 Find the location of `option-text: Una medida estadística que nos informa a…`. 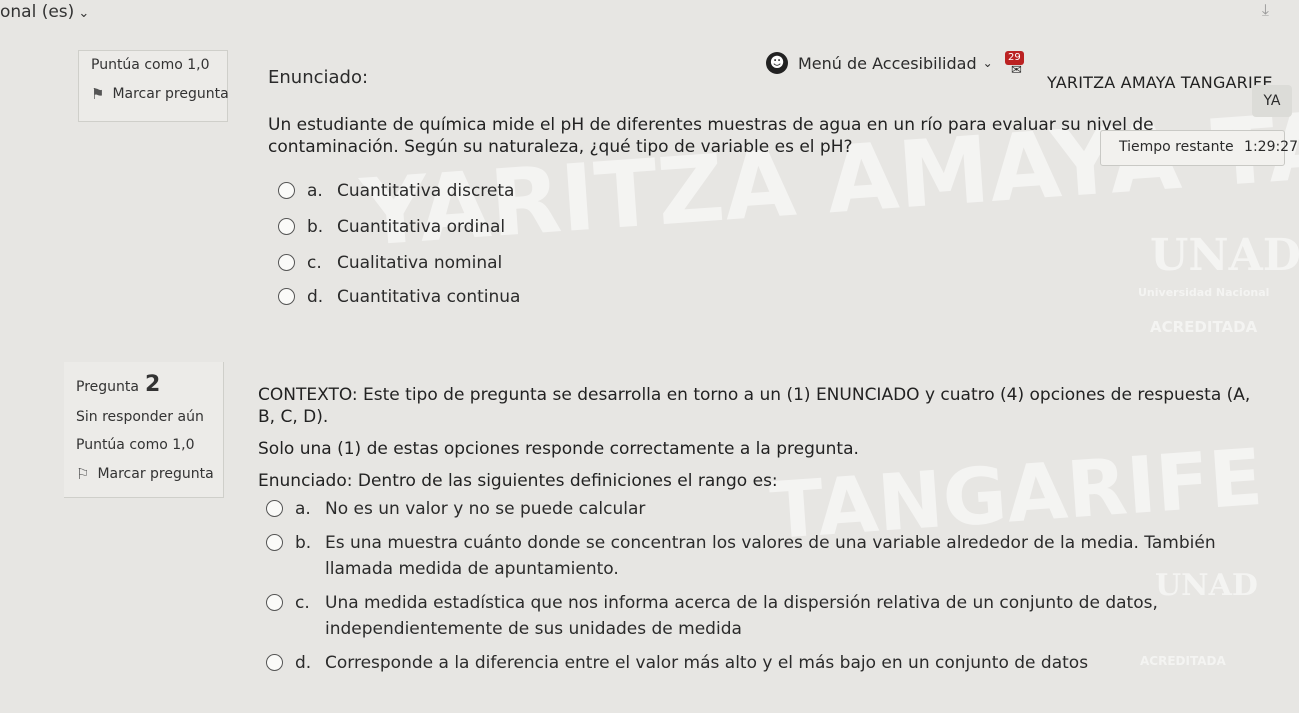

option-text: Una medida estadística que nos informa a… is located at coordinates (741, 616).